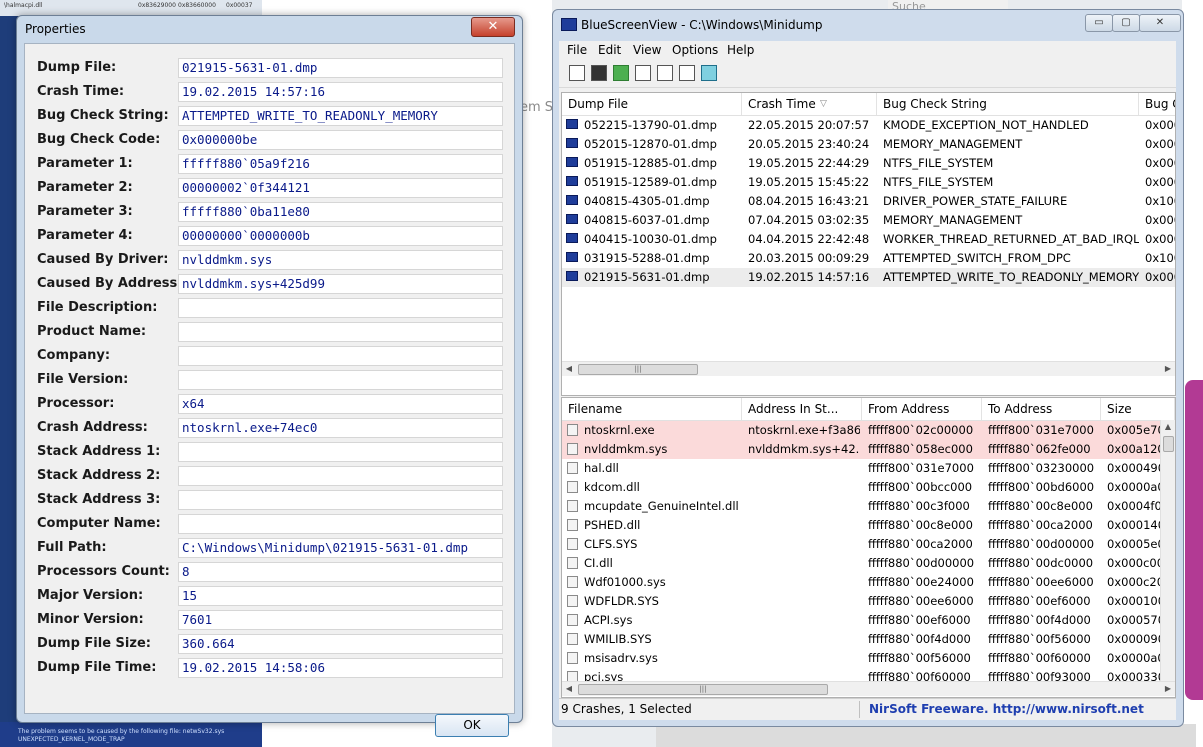 The image size is (1203, 747). Describe the element at coordinates (1041, 409) in the screenshot. I see `column-to-address: To Address` at that location.